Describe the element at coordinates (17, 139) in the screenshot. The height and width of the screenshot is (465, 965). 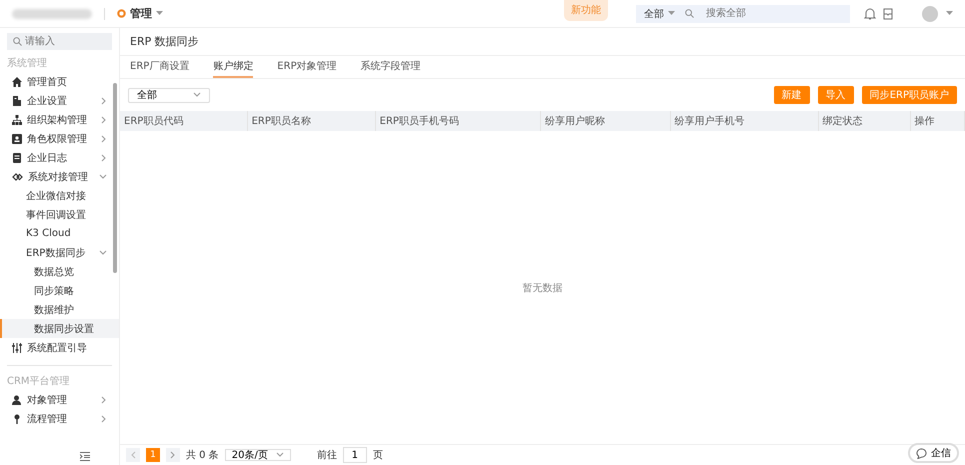
I see `id-card-icon` at that location.